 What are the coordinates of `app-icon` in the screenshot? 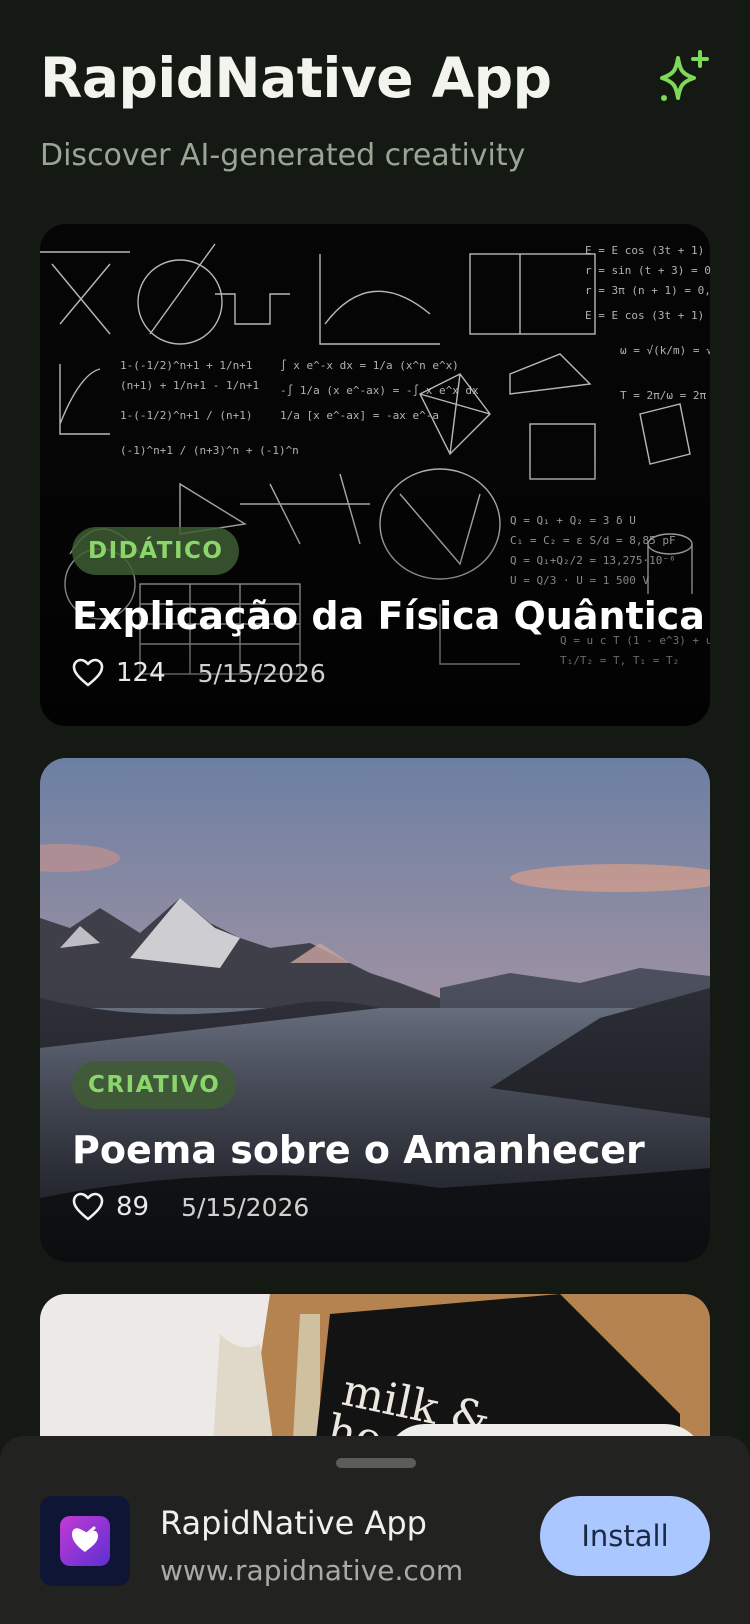 It's located at (85, 1541).